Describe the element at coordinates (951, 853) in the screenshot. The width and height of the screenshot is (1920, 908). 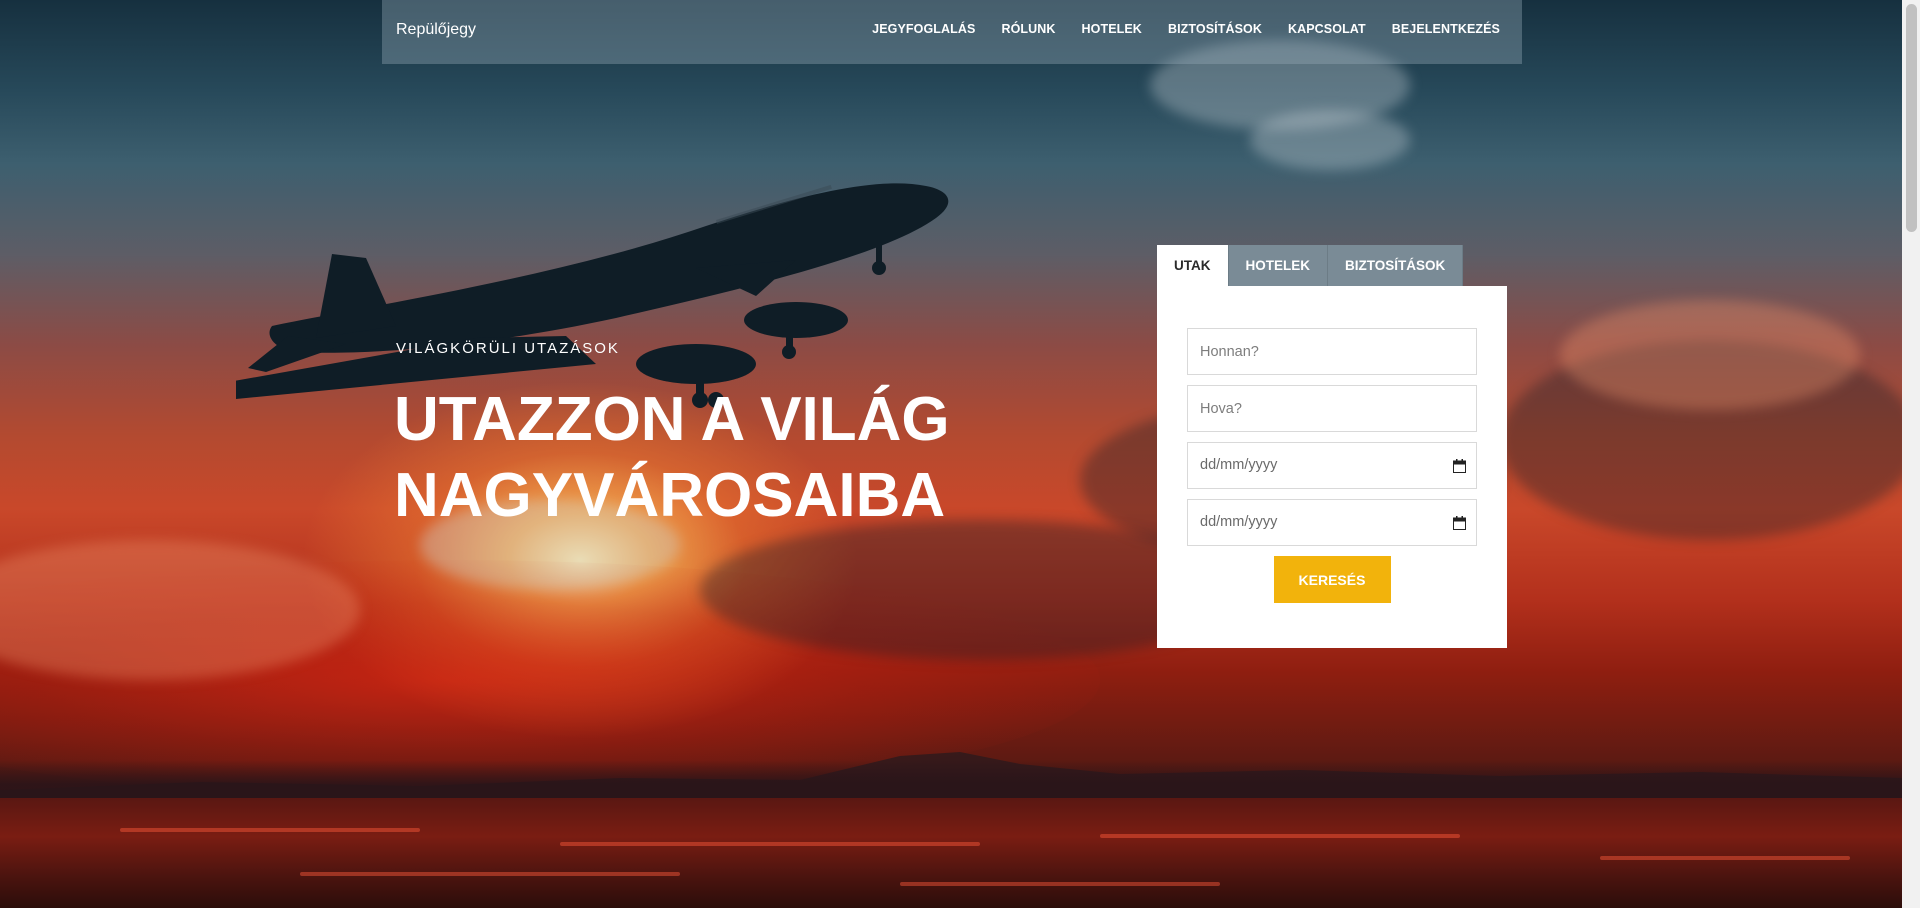
I see `sea` at that location.